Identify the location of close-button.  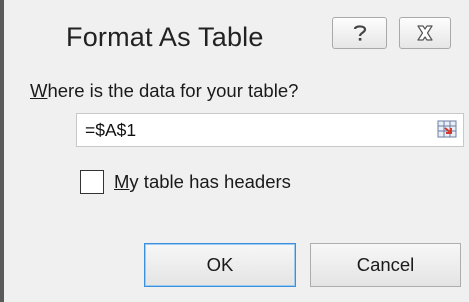
(425, 33).